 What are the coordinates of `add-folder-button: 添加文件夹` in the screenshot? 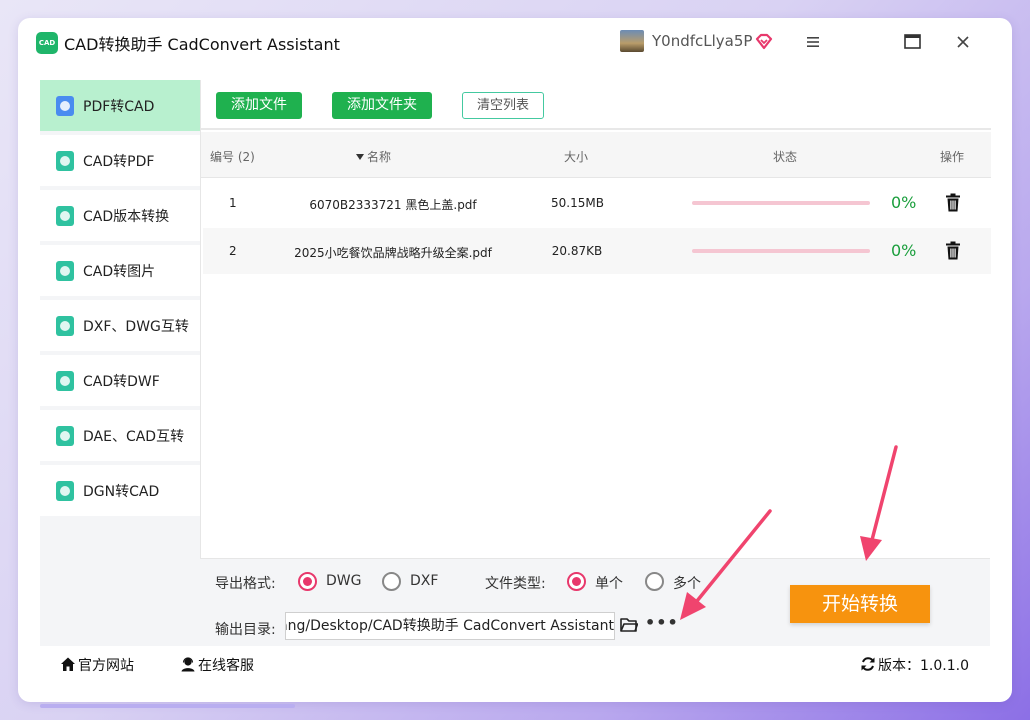 It's located at (382, 105).